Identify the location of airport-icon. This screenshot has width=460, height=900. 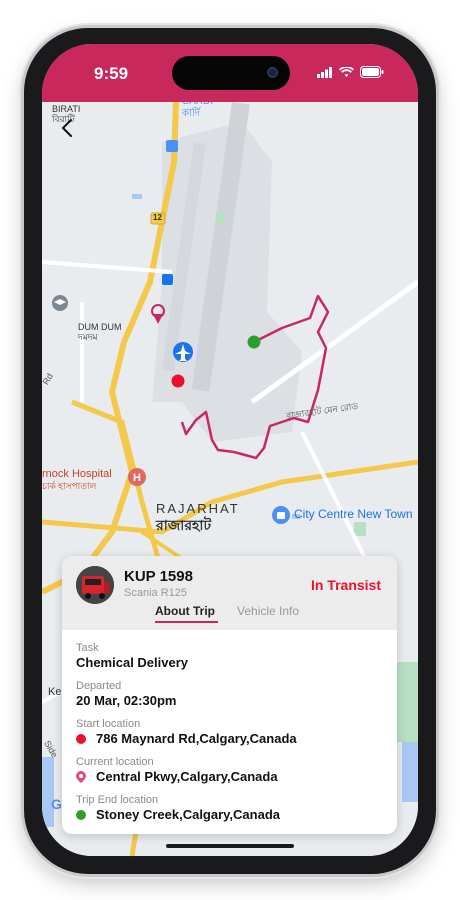
(183, 352).